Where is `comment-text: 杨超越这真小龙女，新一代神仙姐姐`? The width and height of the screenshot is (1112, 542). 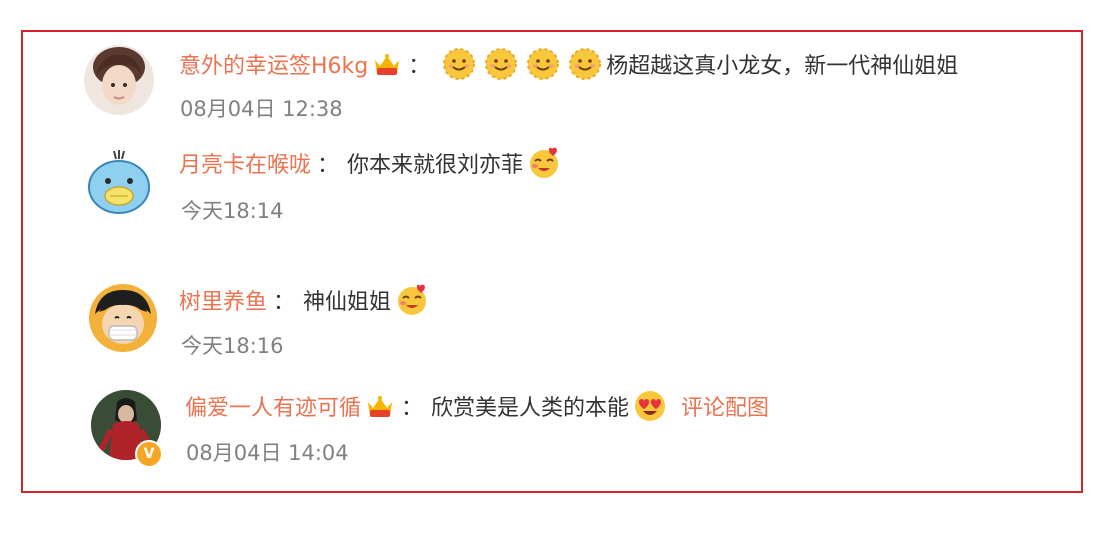
comment-text: 杨超越这真小龙女，新一代神仙姐姐 is located at coordinates (782, 66).